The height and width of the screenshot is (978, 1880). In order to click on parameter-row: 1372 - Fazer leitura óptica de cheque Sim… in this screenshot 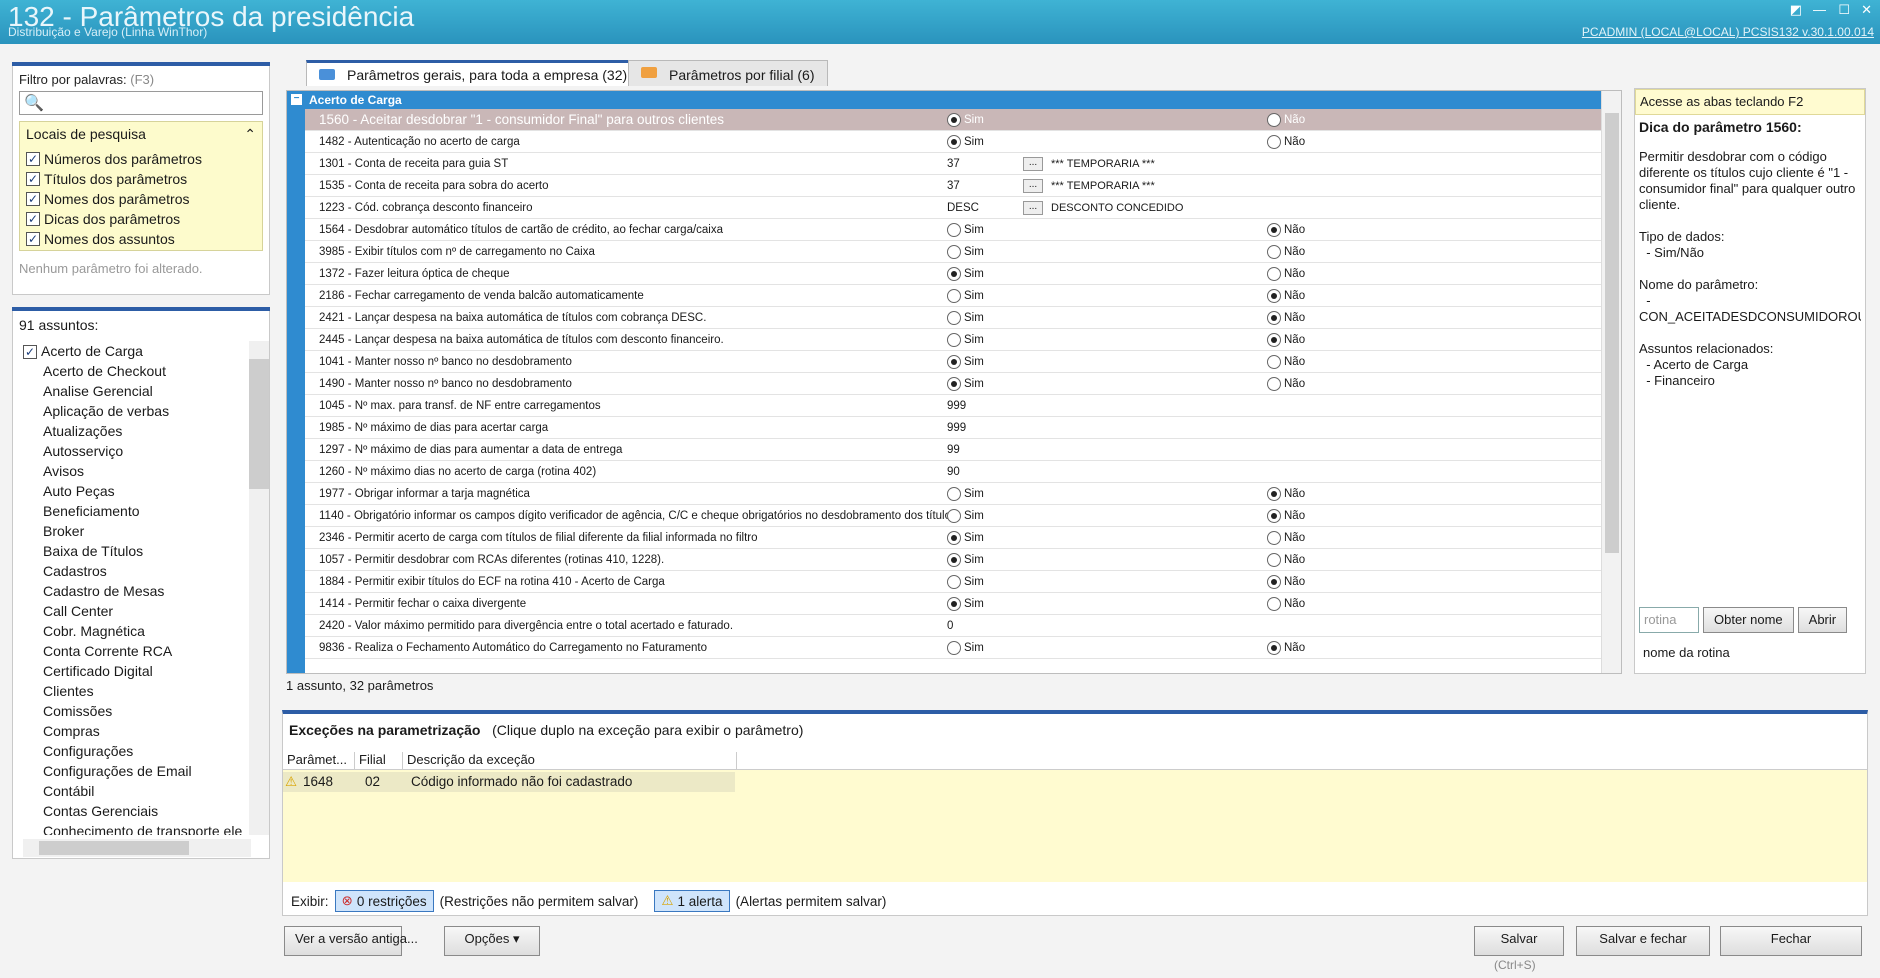, I will do `click(953, 274)`.